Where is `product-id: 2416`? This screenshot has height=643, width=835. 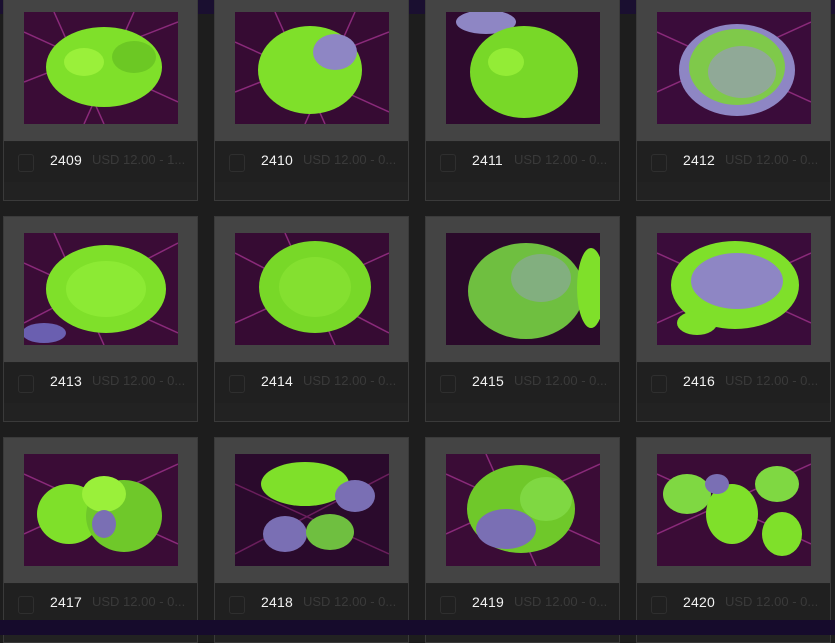
product-id: 2416 is located at coordinates (699, 381).